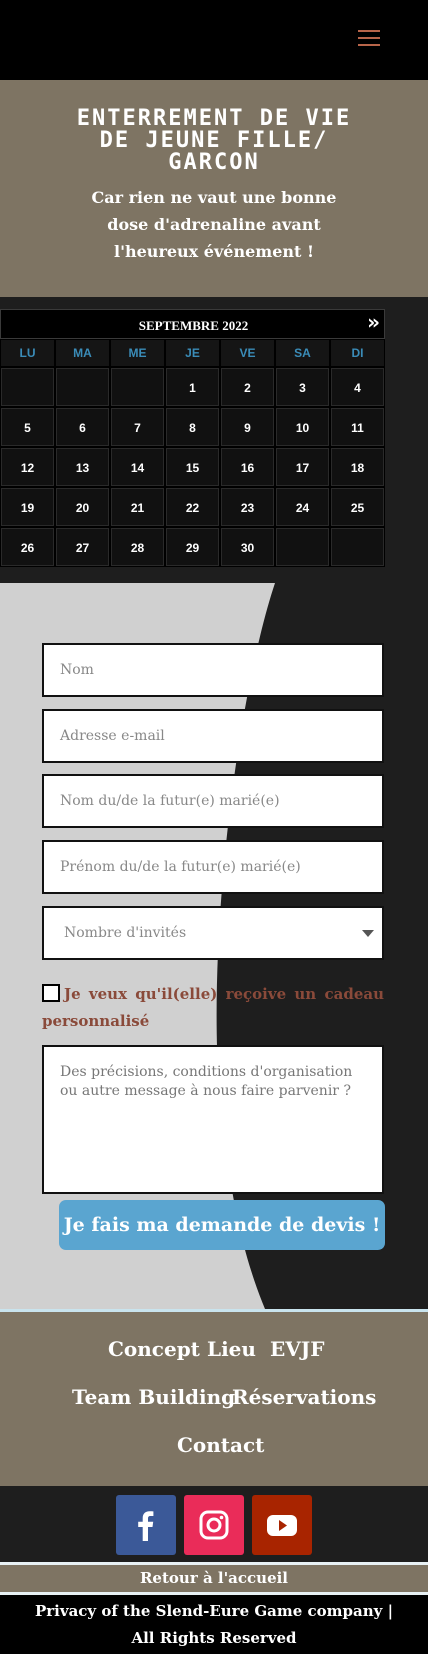 Image resolution: width=428 pixels, height=1654 pixels. I want to click on nav-link-lieu: Lieu, so click(231, 1349).